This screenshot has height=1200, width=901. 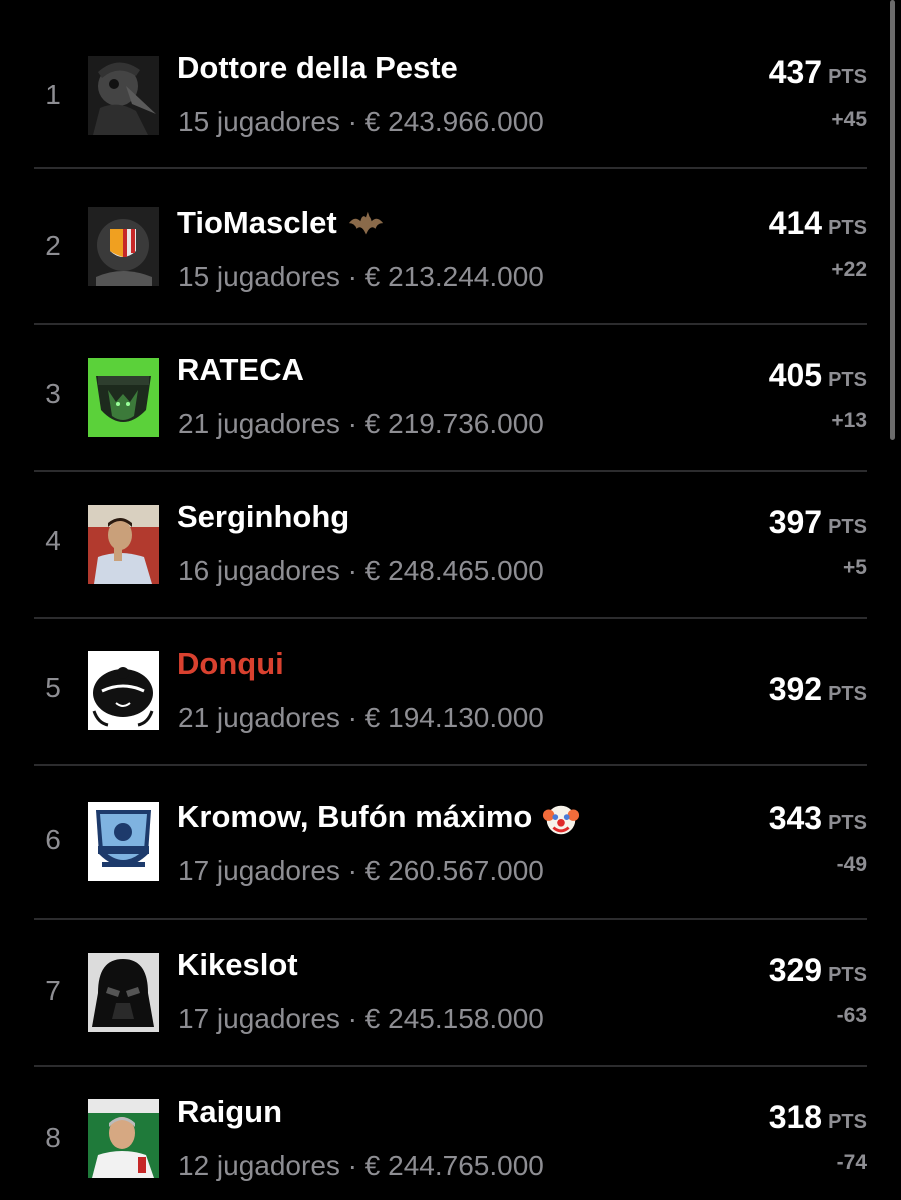 What do you see at coordinates (795, 522) in the screenshot?
I see `points-value: 397` at bounding box center [795, 522].